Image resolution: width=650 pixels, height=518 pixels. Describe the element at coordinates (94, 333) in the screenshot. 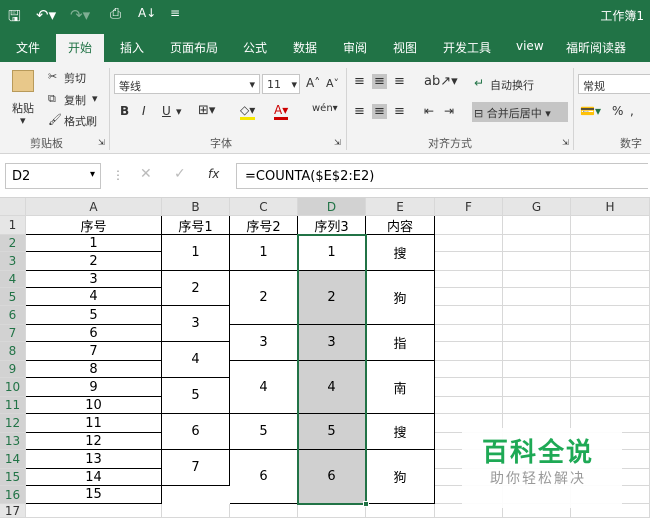

I see `table-cell: 6` at that location.